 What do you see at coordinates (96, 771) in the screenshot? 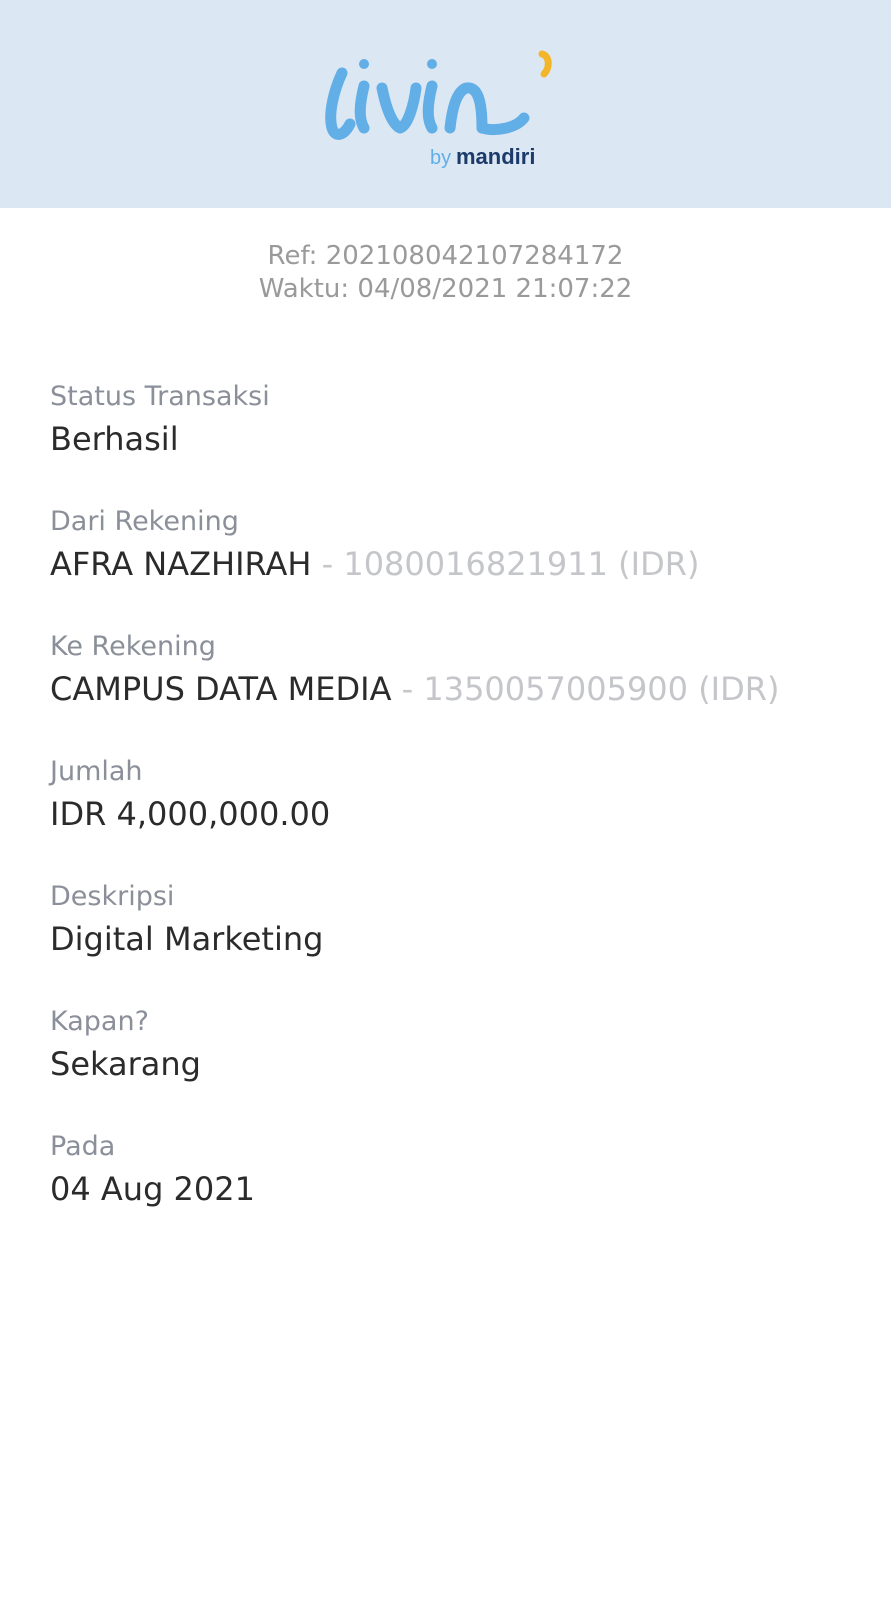
I see `amount-label: Jumlah` at bounding box center [96, 771].